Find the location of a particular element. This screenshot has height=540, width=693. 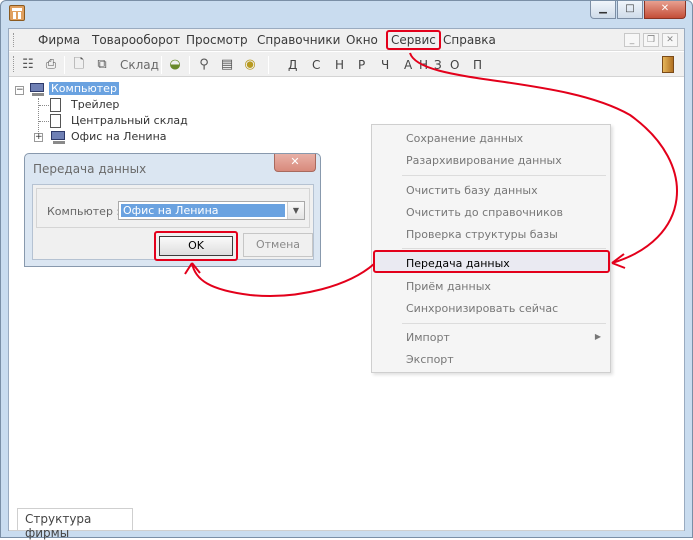

dialog-body: Компьютер : Офис на Ленина ▼ OK Отмена is located at coordinates (173, 222).